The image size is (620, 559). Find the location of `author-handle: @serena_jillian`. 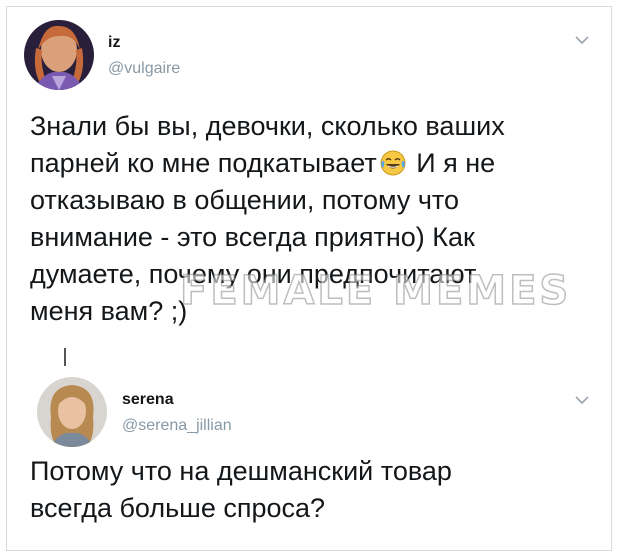

author-handle: @serena_jillian is located at coordinates (177, 426).